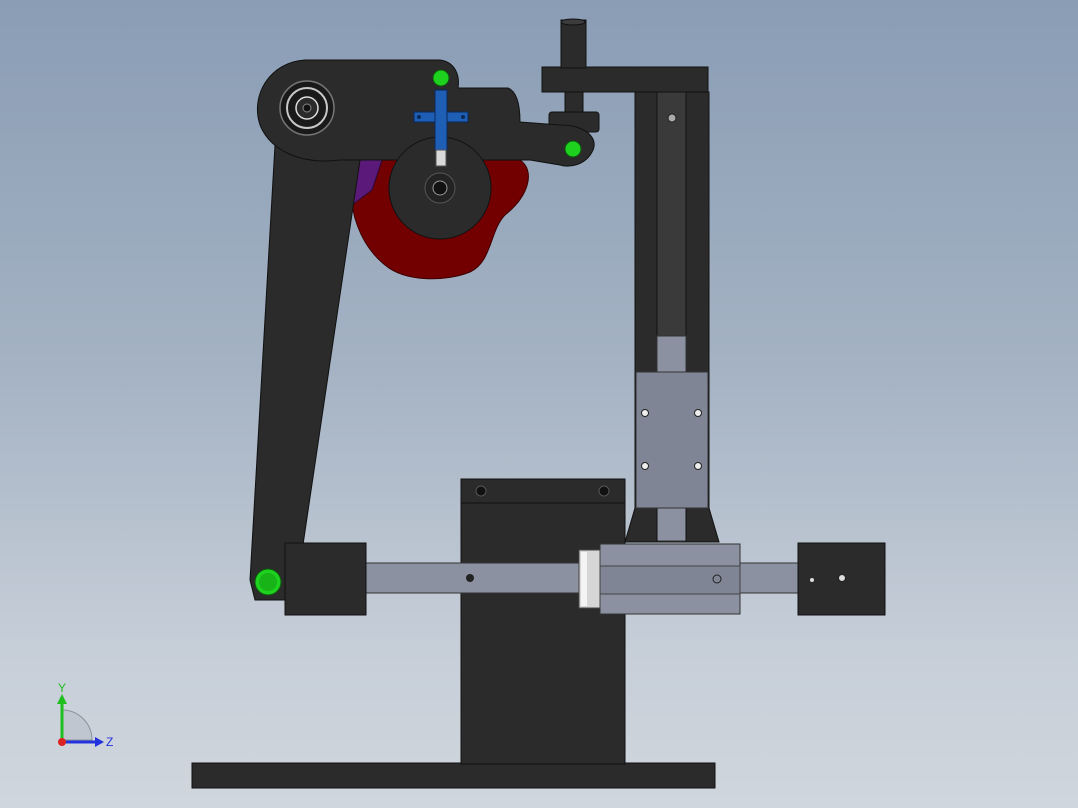  What do you see at coordinates (109, 742) in the screenshot?
I see `triad-z-label: Z` at bounding box center [109, 742].